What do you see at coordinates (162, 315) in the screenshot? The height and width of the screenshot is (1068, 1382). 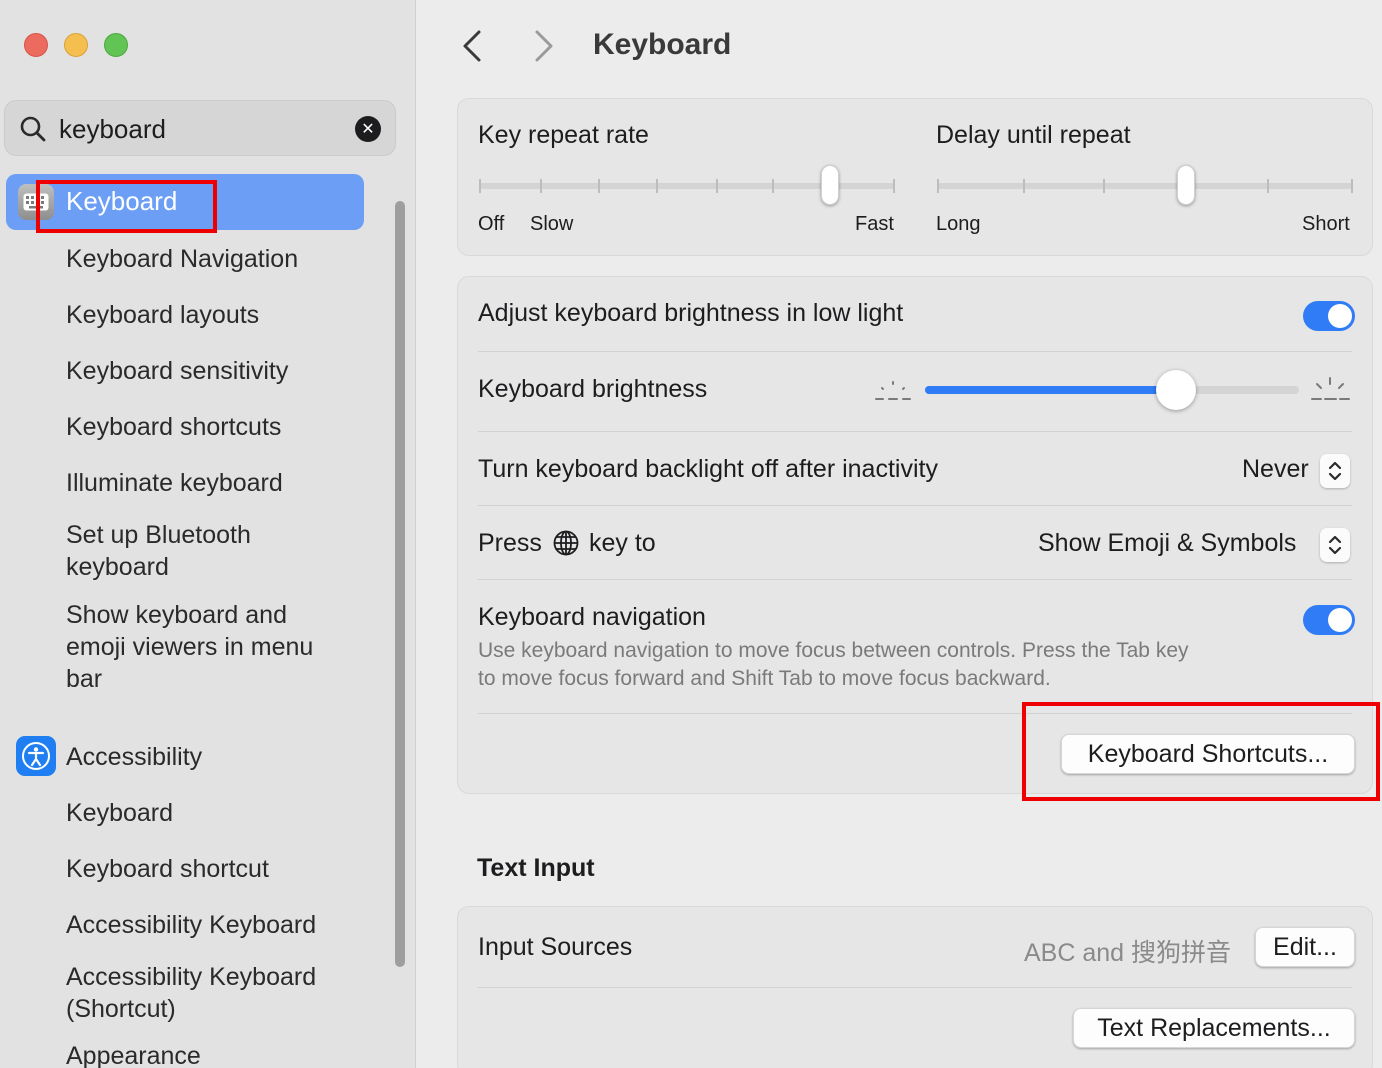 I see `sidebar-item-keyboard-layouts: Keyboard layouts` at bounding box center [162, 315].